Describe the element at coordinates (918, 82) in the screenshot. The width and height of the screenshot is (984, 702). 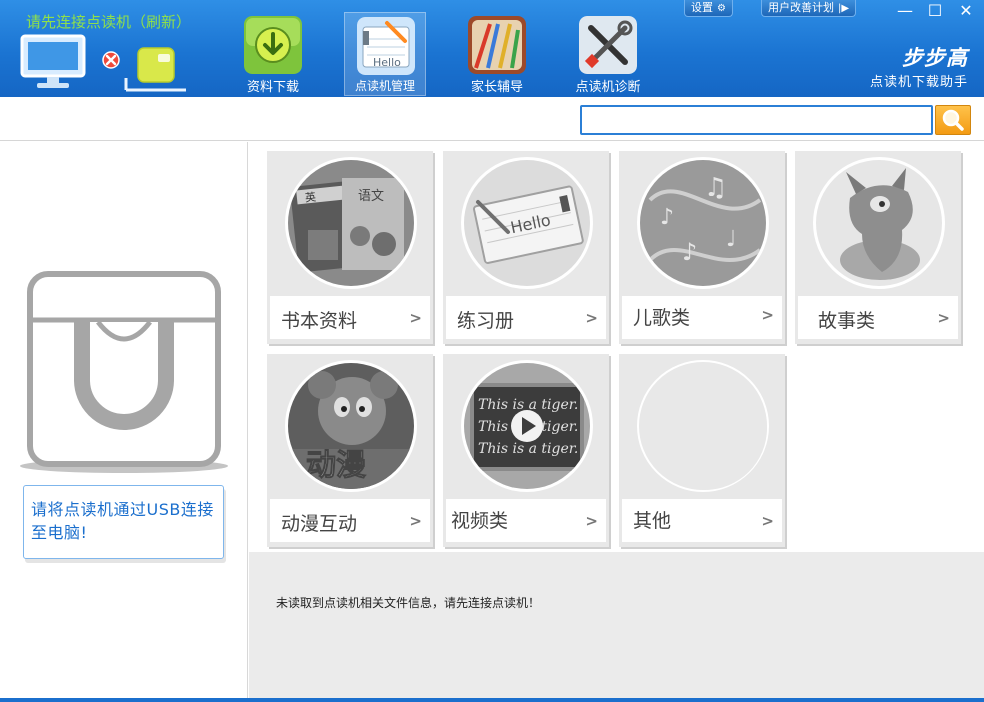
I see `app-subtitle: 点读机下载助手` at that location.